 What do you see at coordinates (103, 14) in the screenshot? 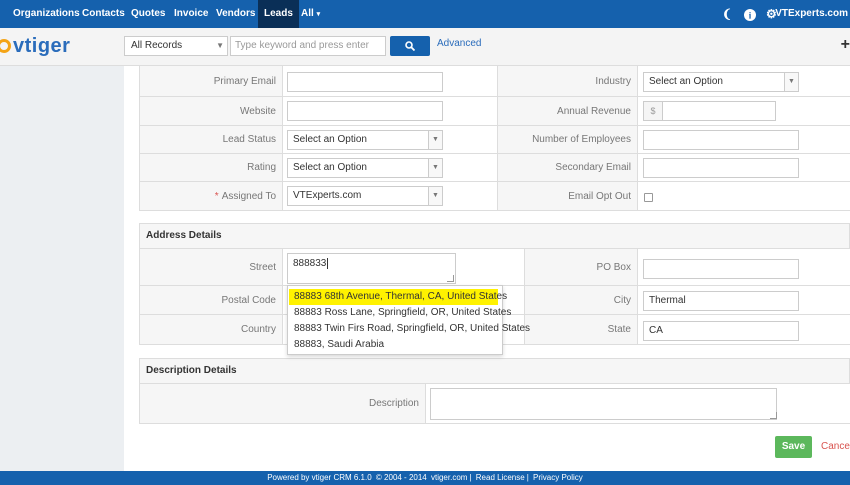
I see `nav-contacts: Contacts` at bounding box center [103, 14].